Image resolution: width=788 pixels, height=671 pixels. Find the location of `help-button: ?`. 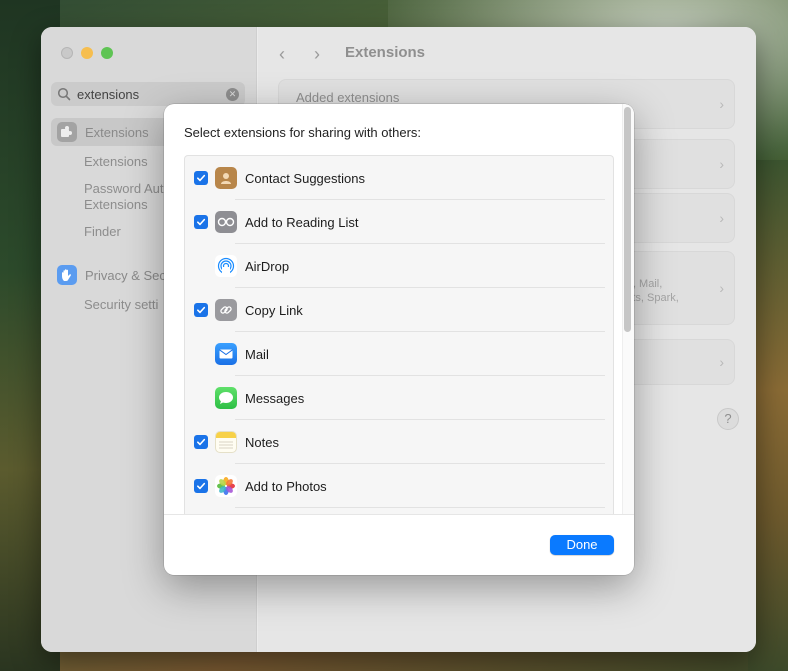

help-button: ? is located at coordinates (728, 419).